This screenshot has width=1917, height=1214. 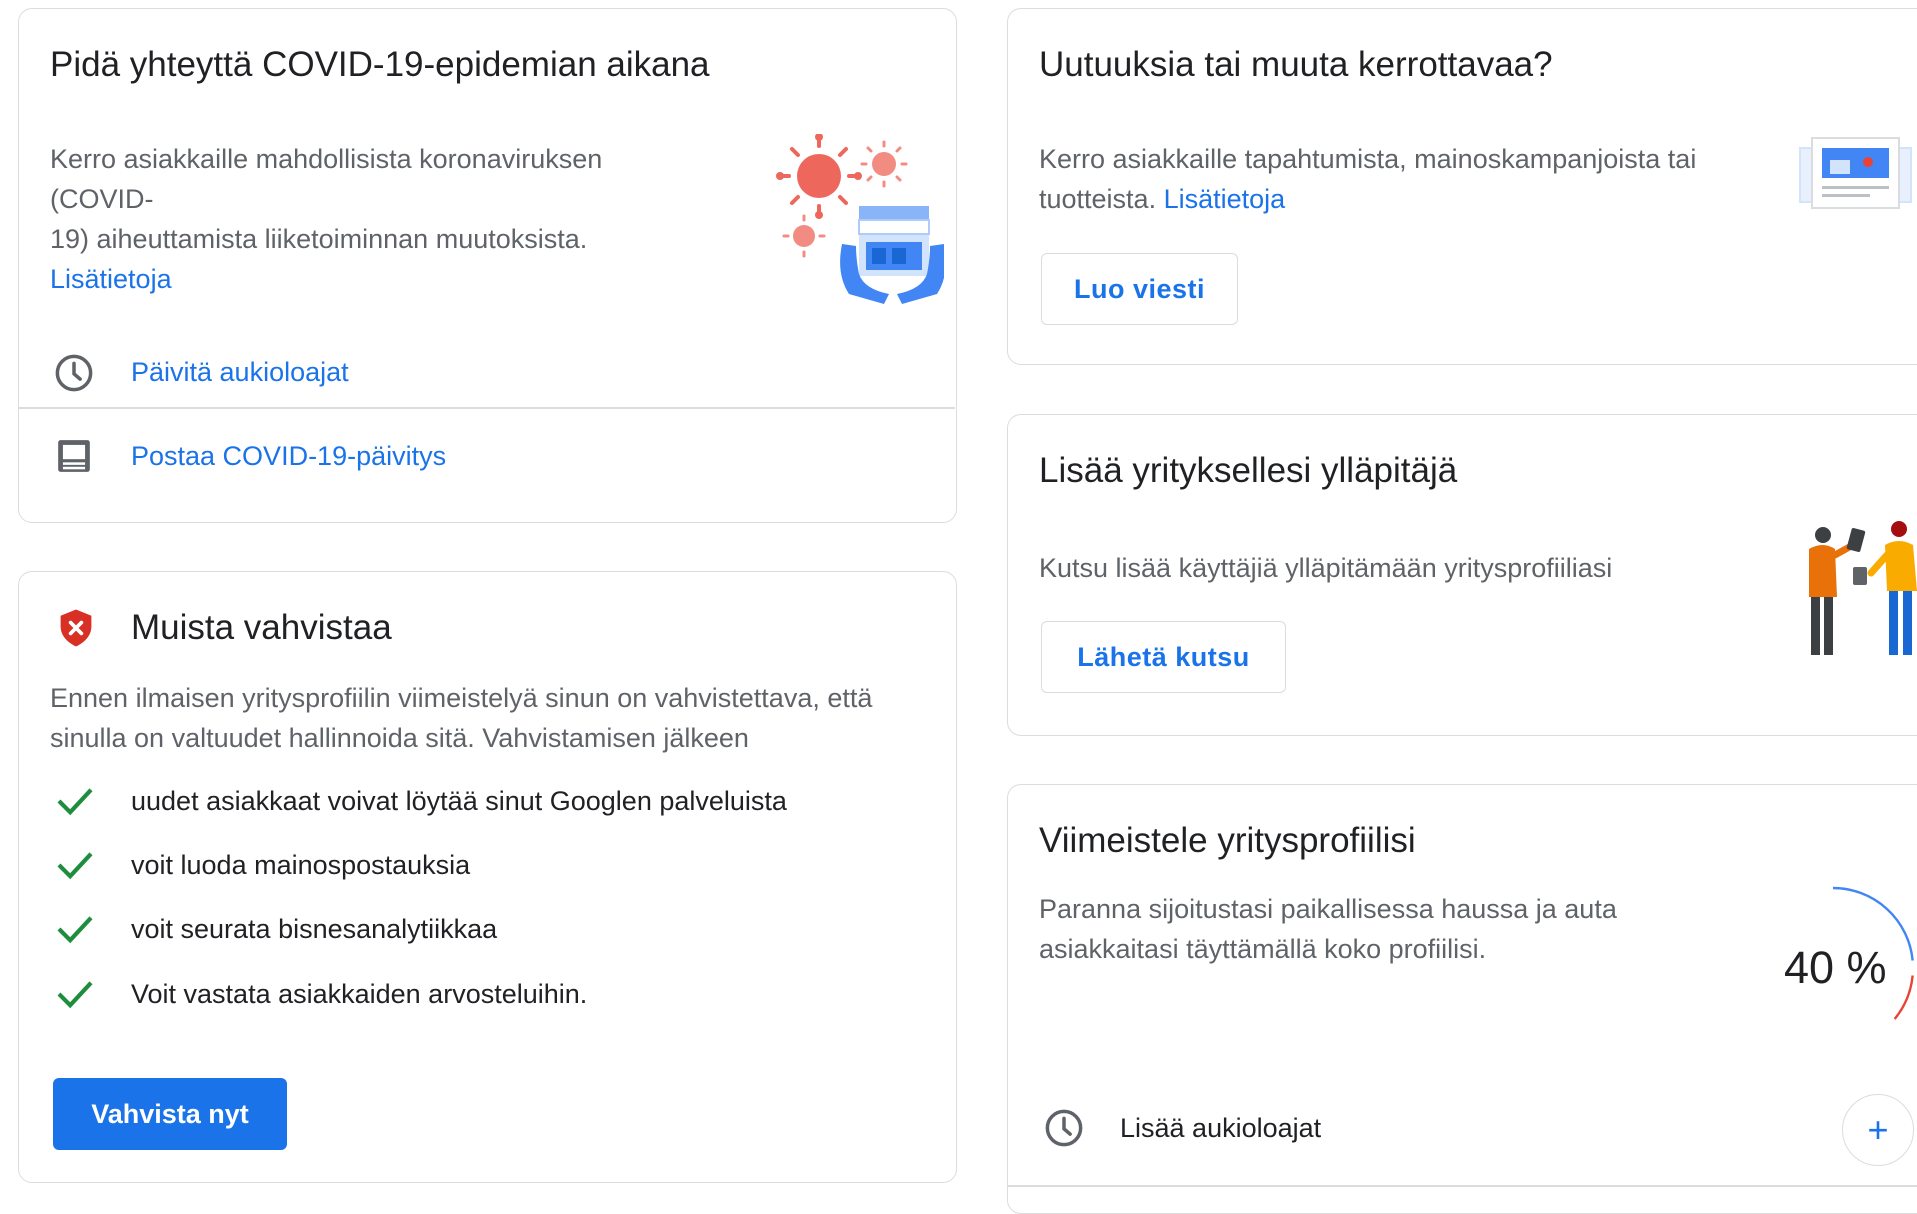 I want to click on covid-store-illustration, so click(x=860, y=219).